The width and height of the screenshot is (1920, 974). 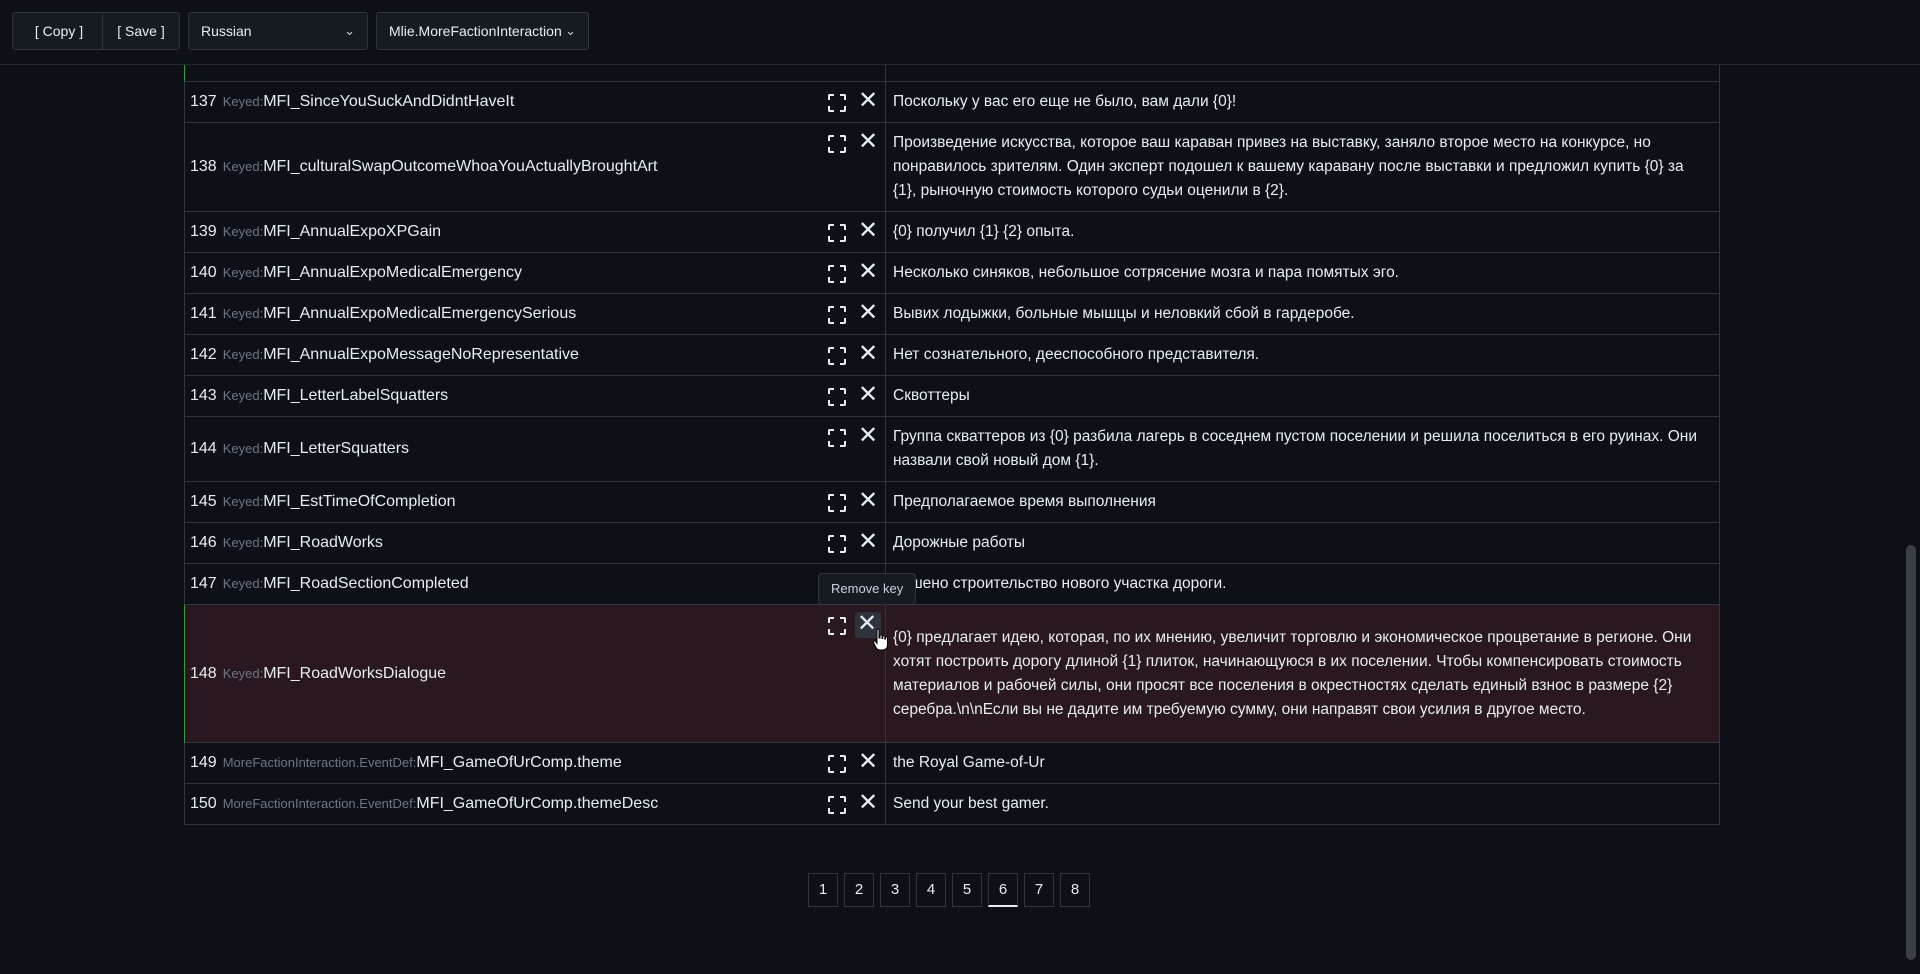 What do you see at coordinates (203, 501) in the screenshot?
I see `row-number: 145` at bounding box center [203, 501].